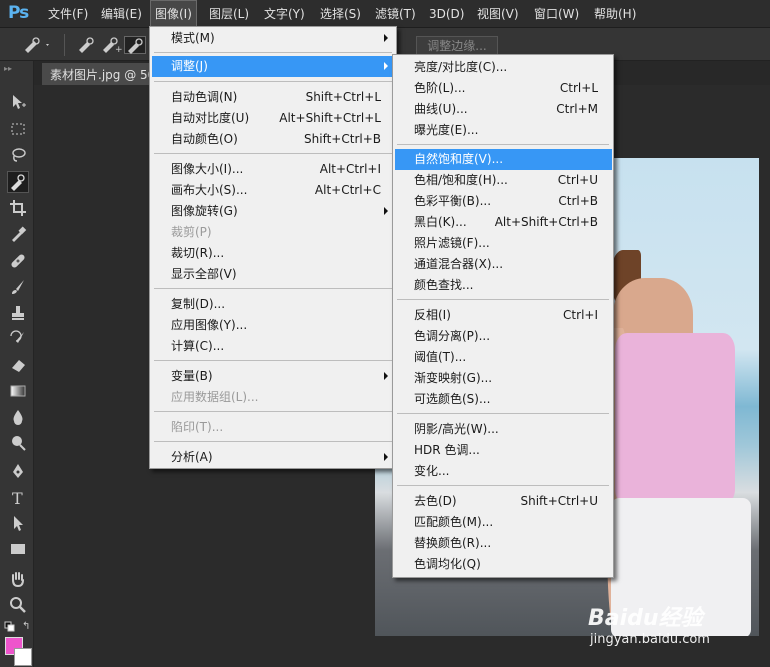 This screenshot has height=667, width=770. What do you see at coordinates (18, 208) in the screenshot?
I see `crop-tool-icon` at bounding box center [18, 208].